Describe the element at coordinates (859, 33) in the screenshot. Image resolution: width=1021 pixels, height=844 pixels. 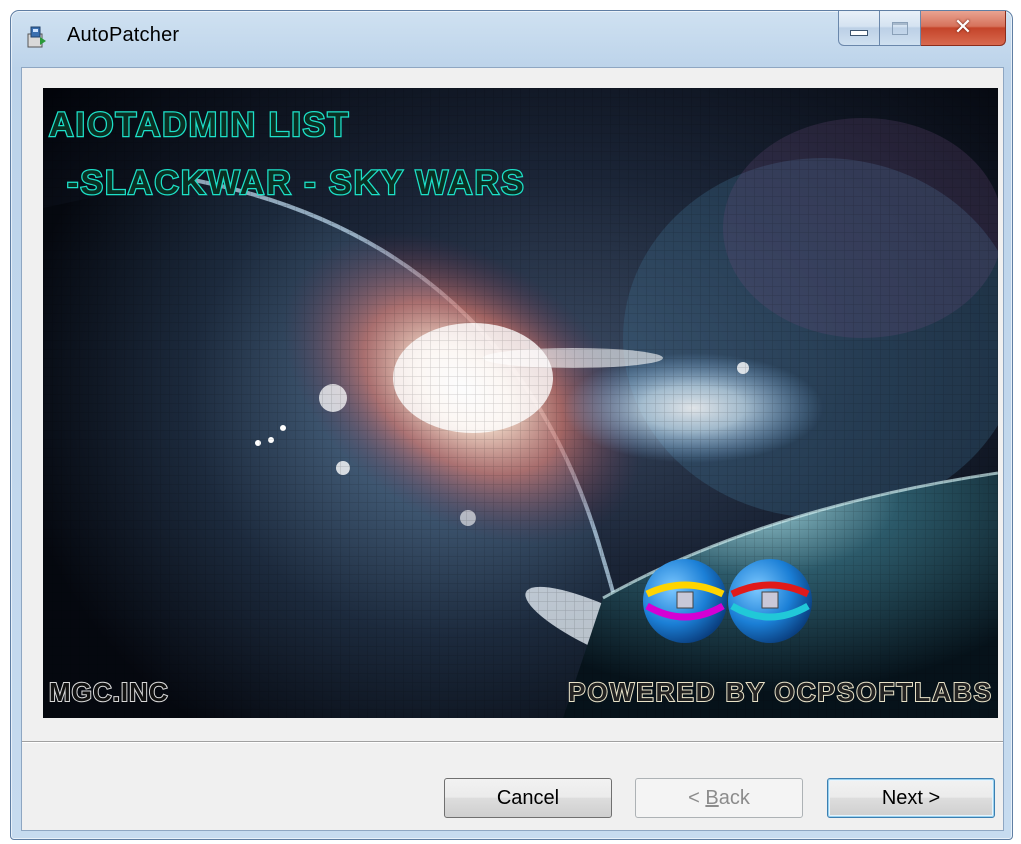
I see `minimize-icon` at that location.